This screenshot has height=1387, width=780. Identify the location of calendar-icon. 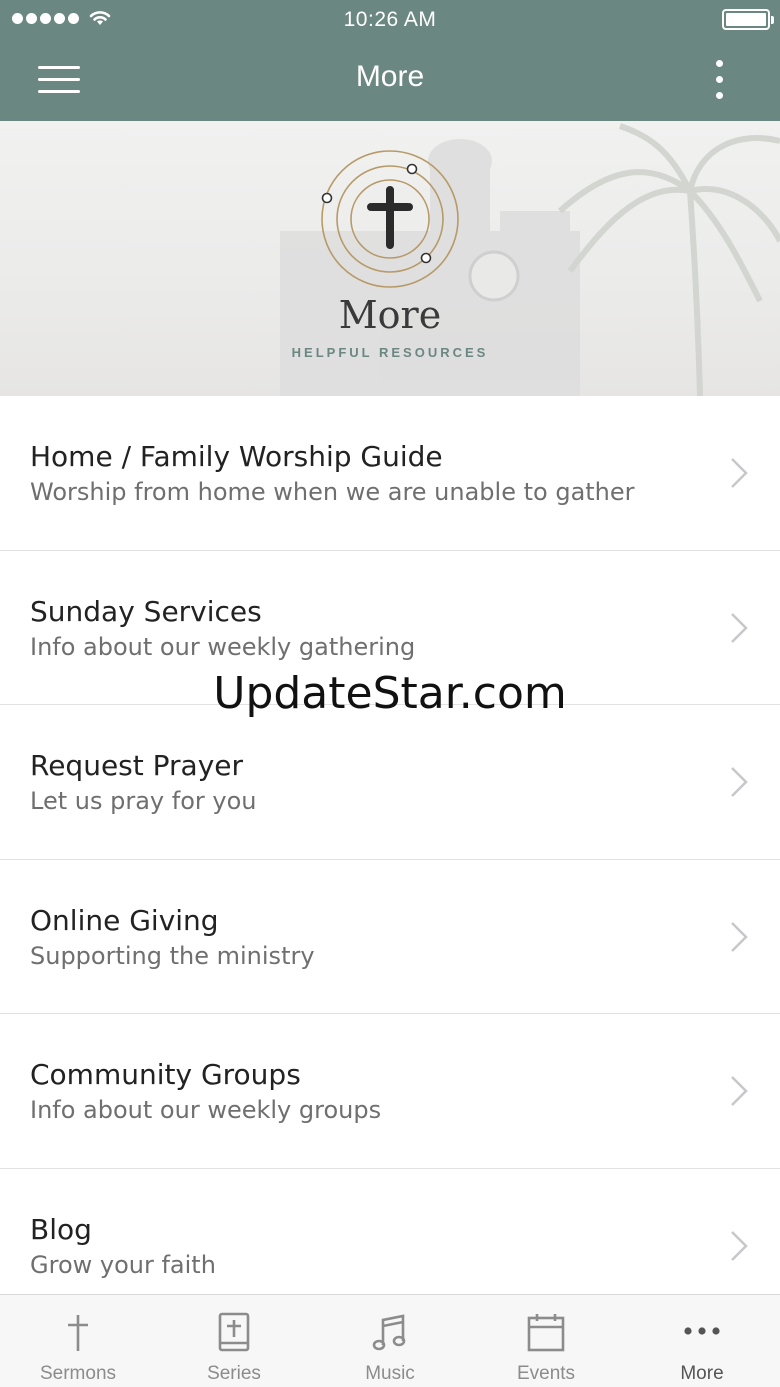
(546, 1333).